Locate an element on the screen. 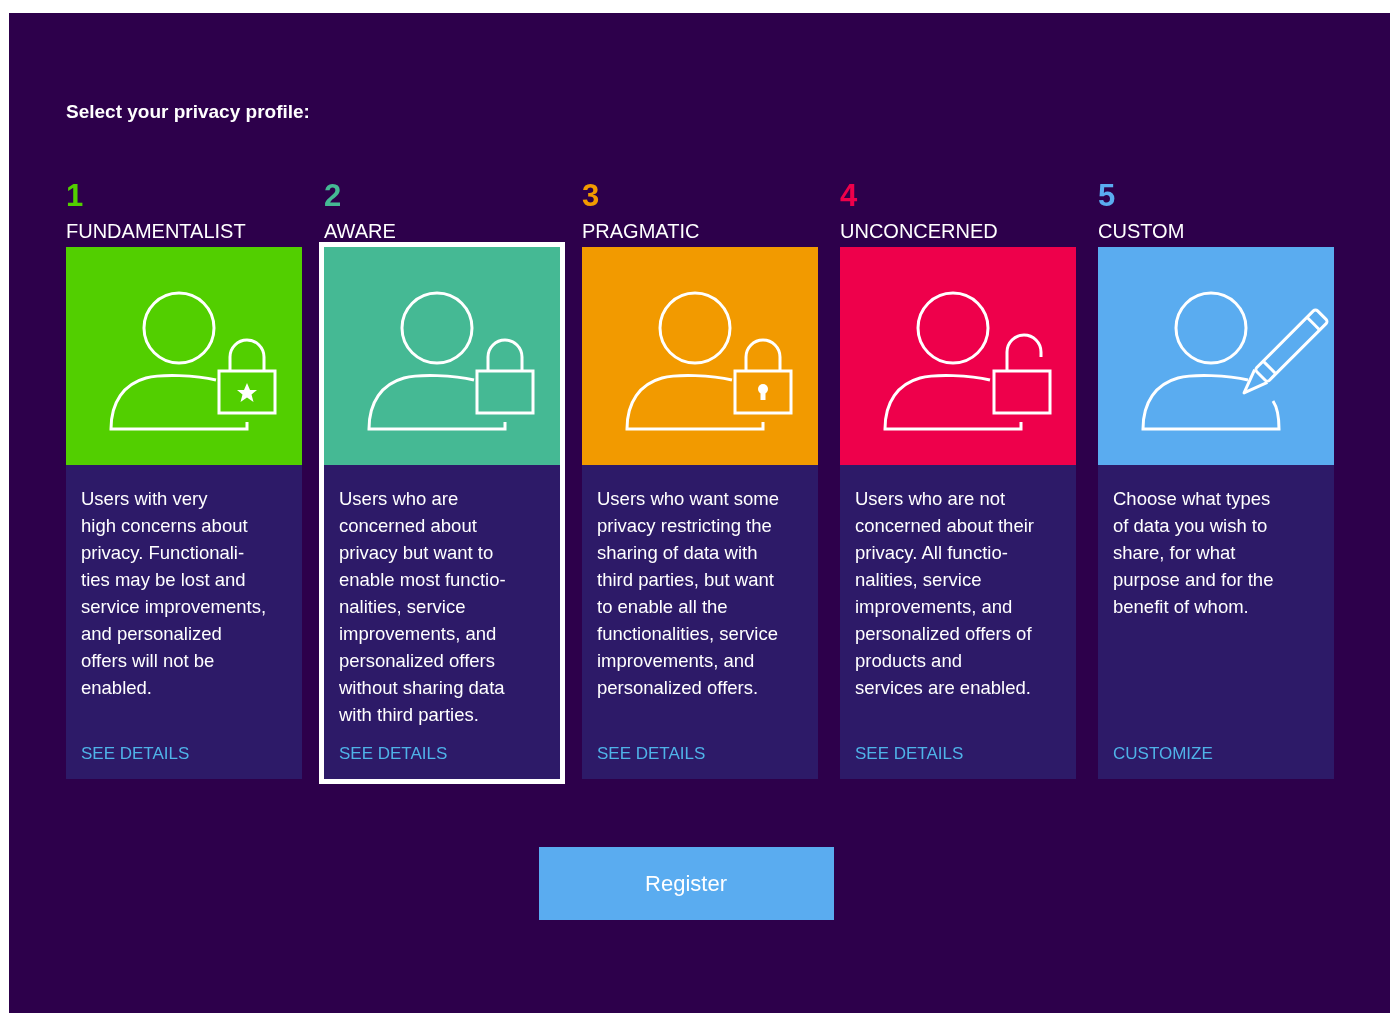 The height and width of the screenshot is (1013, 1390). details-link: CUSTOMIZE is located at coordinates (1163, 754).